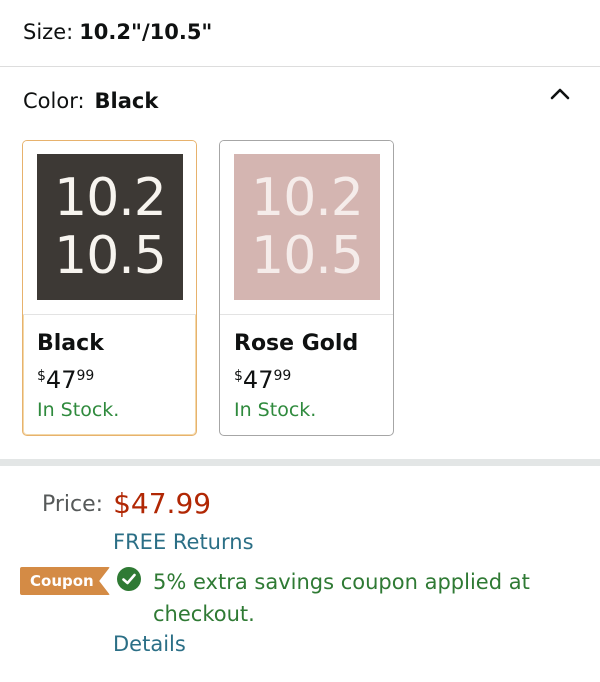  I want to click on coupon-badge: Coupon, so click(65, 581).